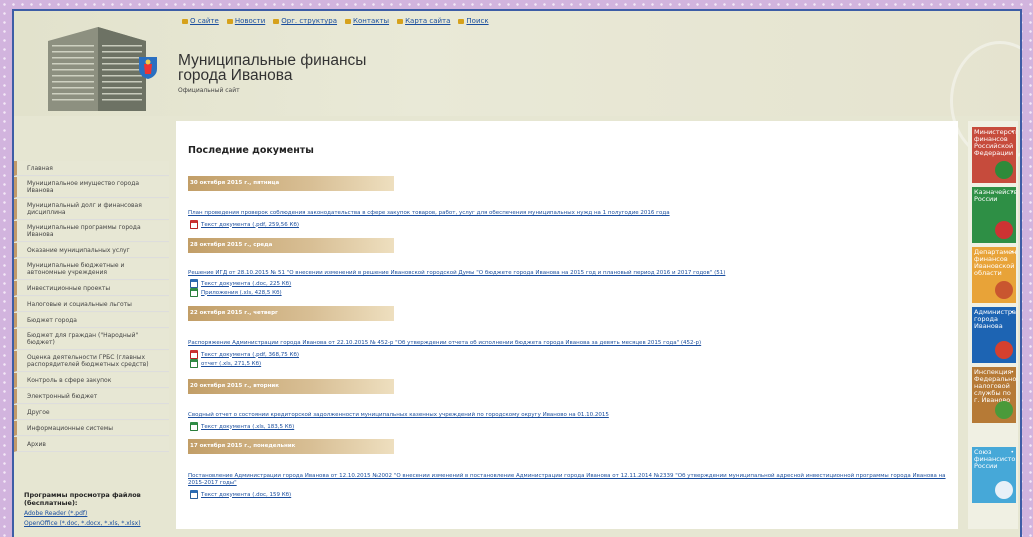 The height and width of the screenshot is (537, 1033). What do you see at coordinates (305, 21) in the screenshot?
I see `nav-structure: Орг. структура` at bounding box center [305, 21].